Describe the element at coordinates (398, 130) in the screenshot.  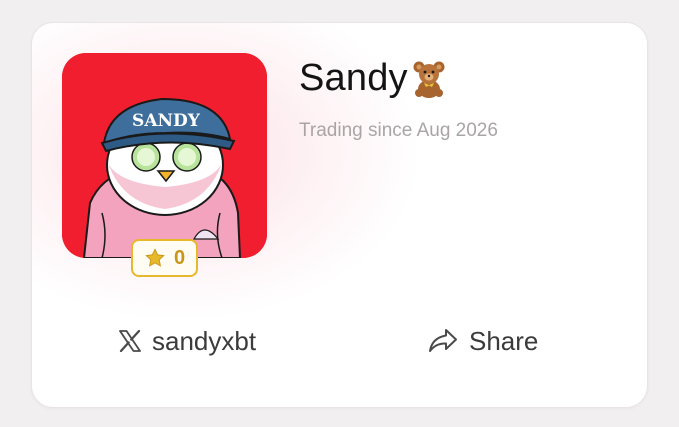
I see `trading-since: Trading since Aug 2026` at that location.